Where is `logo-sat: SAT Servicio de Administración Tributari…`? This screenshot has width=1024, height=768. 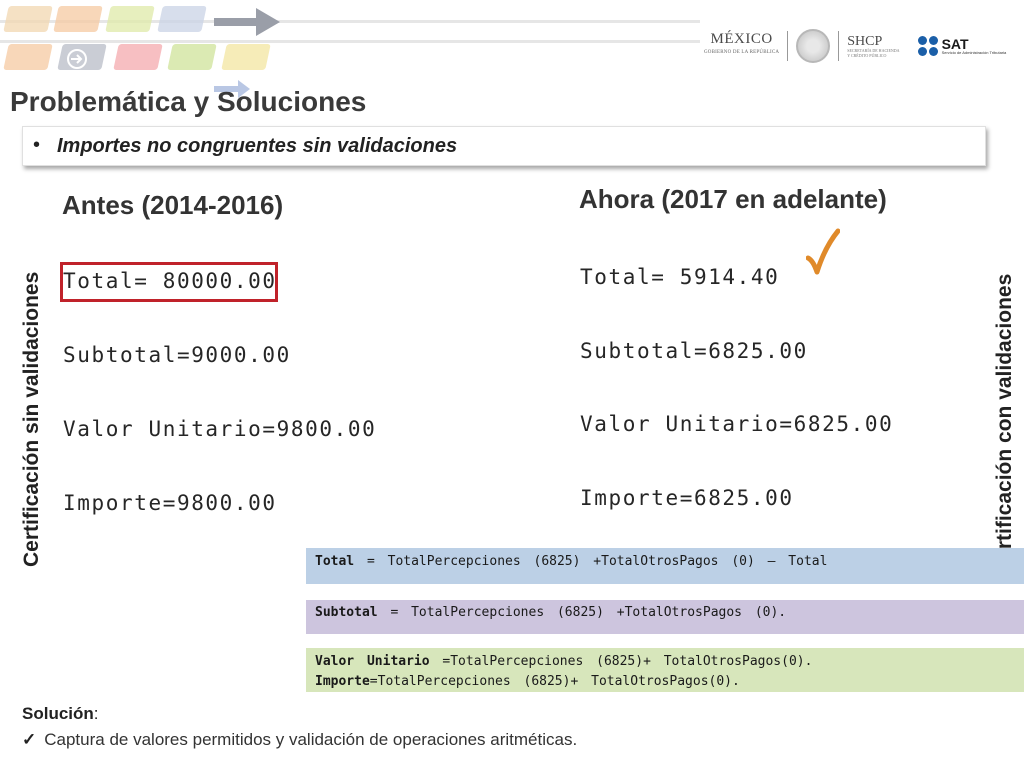 logo-sat: SAT Servicio de Administración Tributari… is located at coordinates (962, 46).